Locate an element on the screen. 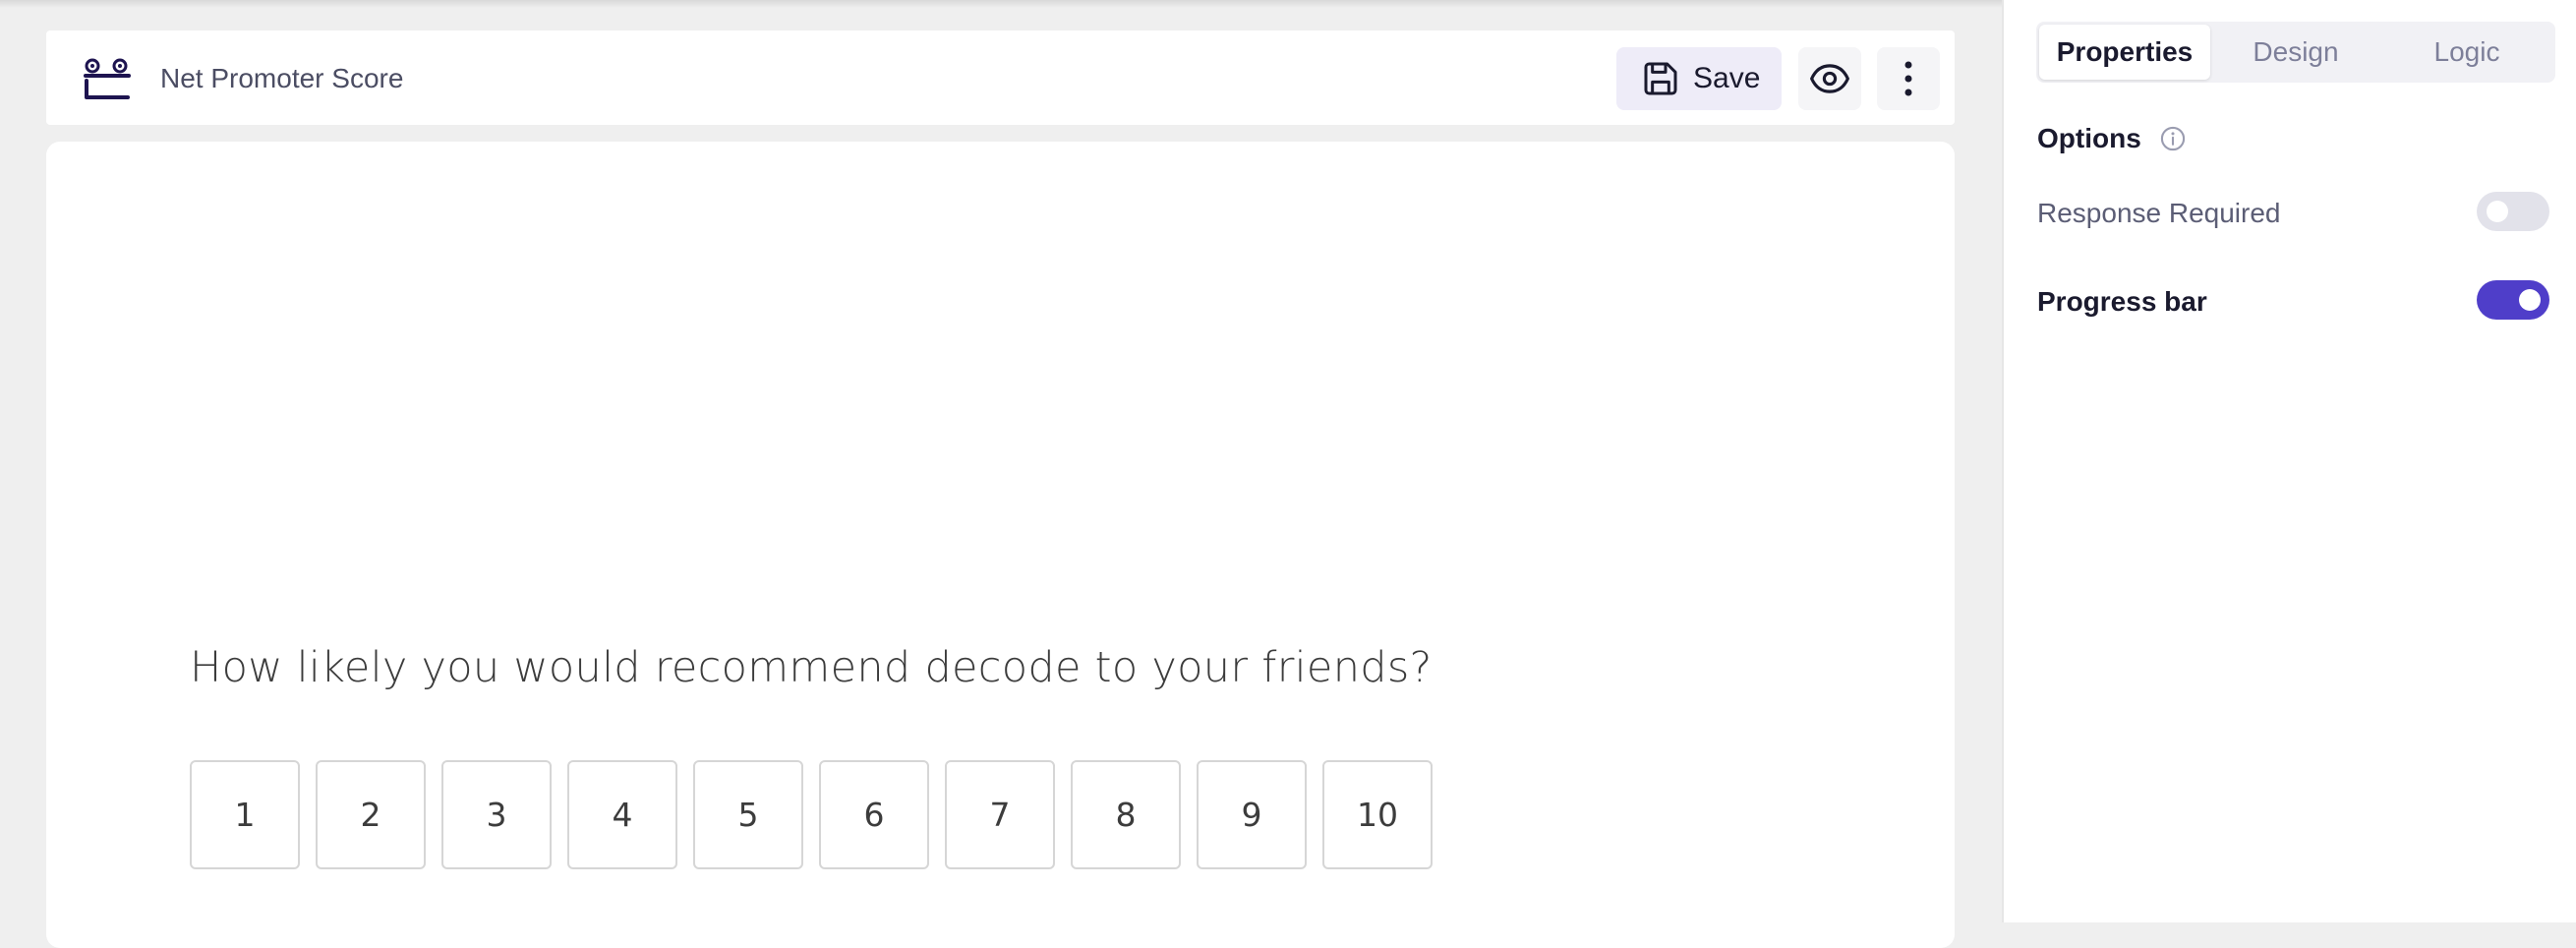 This screenshot has height=948, width=2576. nps-option: 5 is located at coordinates (748, 814).